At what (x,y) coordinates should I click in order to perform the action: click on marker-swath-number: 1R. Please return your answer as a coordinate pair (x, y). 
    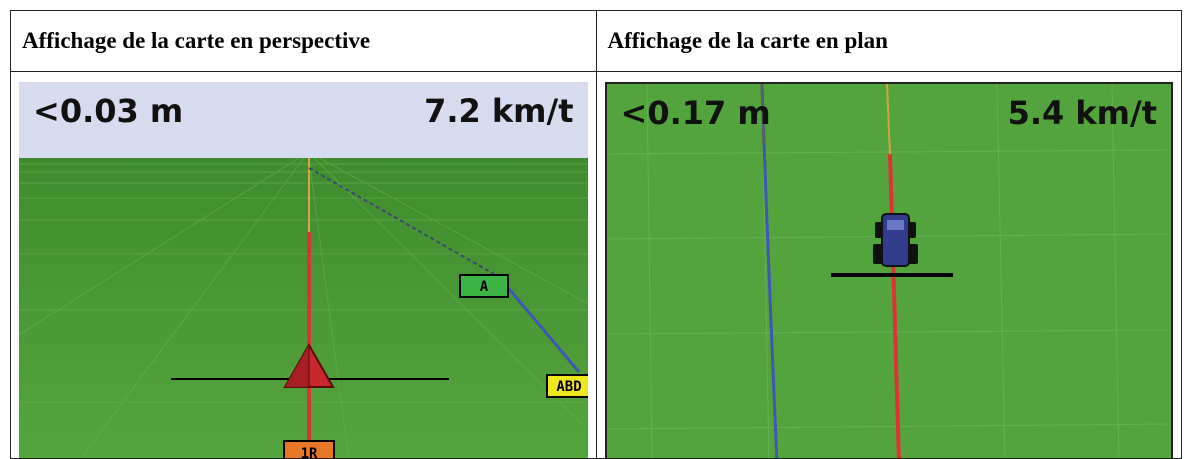
    Looking at the image, I should click on (309, 449).